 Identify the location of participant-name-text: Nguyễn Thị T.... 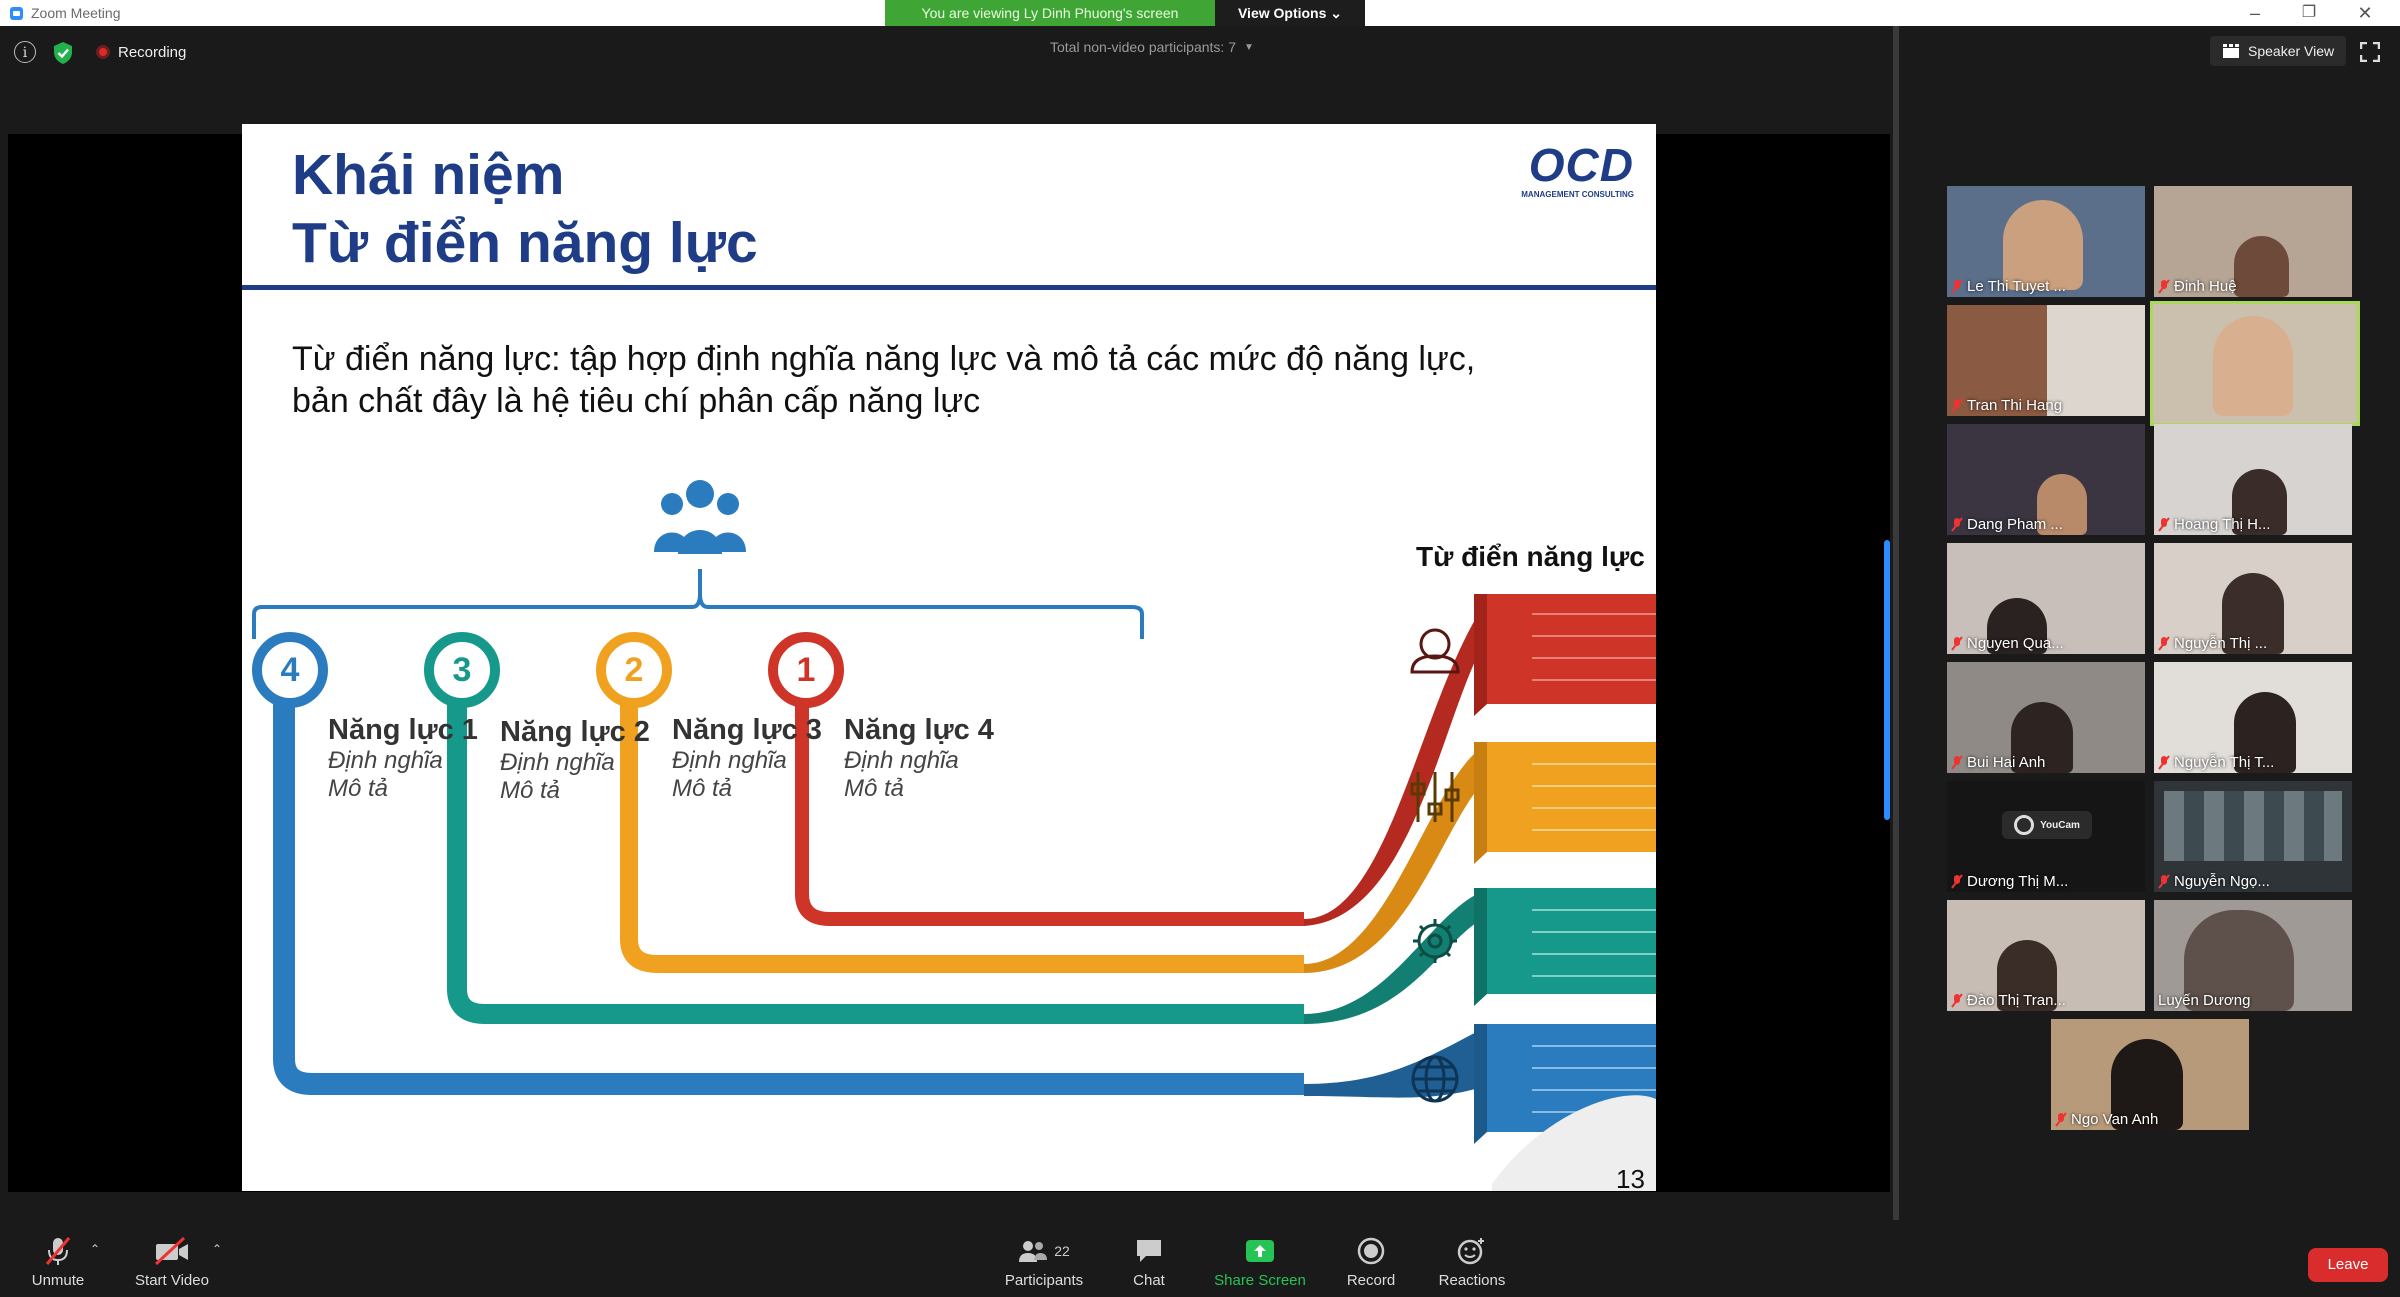
(2224, 762).